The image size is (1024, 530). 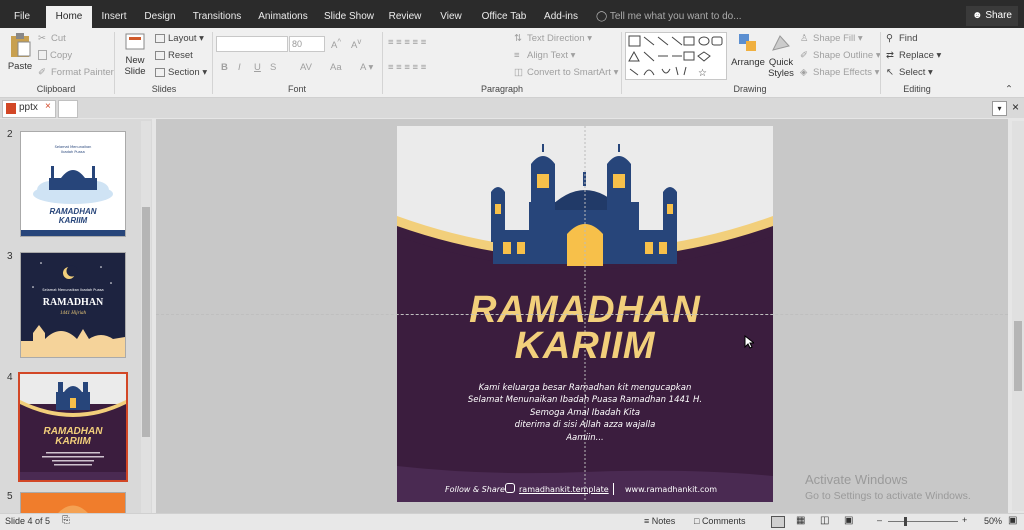 I want to click on copy-button: Copy, so click(x=55, y=55).